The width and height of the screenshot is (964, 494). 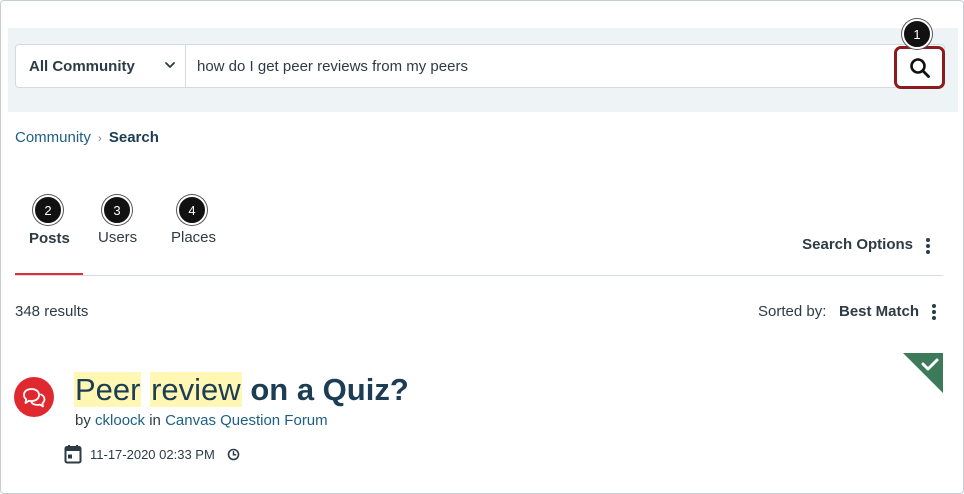 What do you see at coordinates (117, 210) in the screenshot?
I see `callout-badge-3: 3` at bounding box center [117, 210].